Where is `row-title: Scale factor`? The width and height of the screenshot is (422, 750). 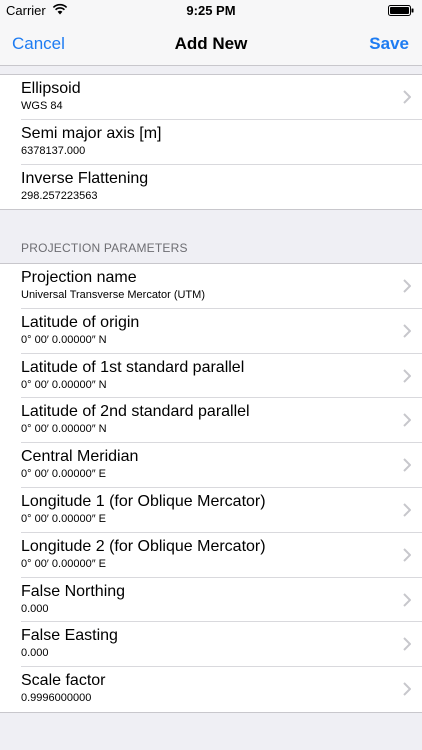
row-title: Scale factor is located at coordinates (63, 681).